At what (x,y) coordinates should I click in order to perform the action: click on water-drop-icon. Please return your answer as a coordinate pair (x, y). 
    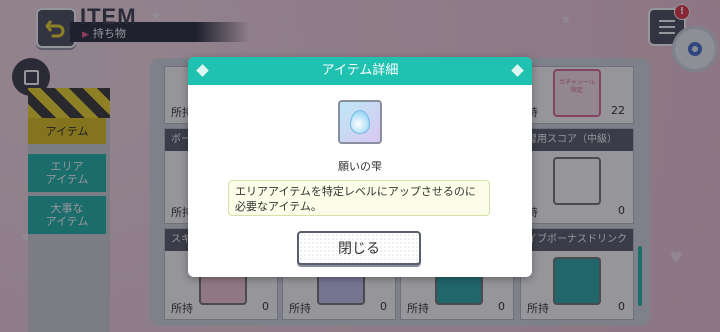
    Looking at the image, I should click on (360, 122).